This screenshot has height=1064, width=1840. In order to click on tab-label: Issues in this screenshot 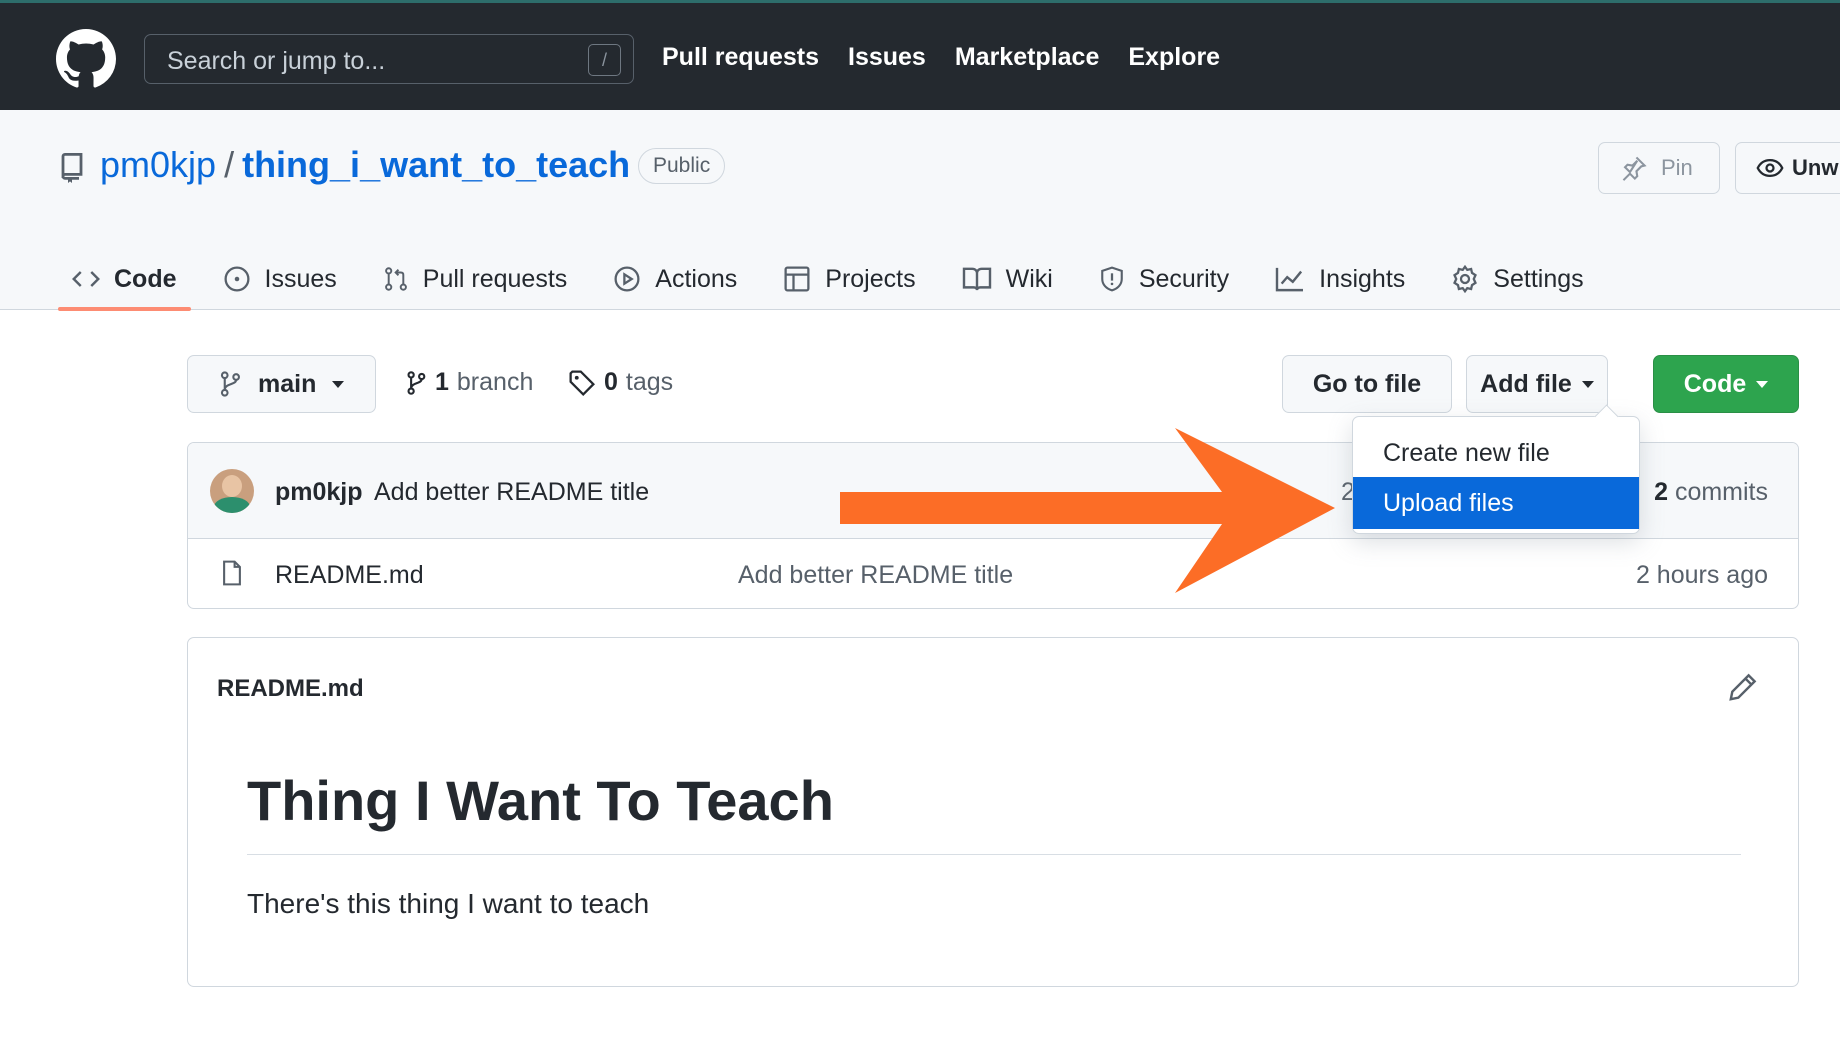, I will do `click(300, 278)`.